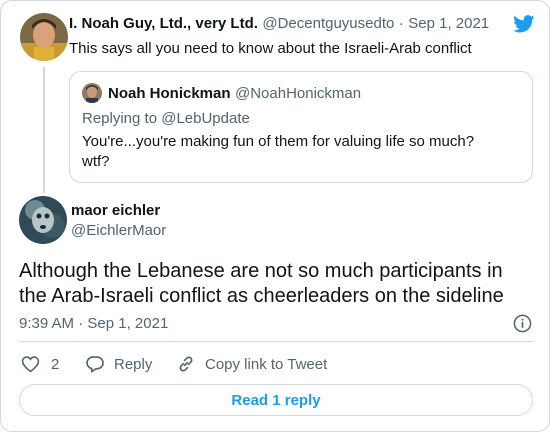  I want to click on thread-connector-line, so click(44, 130).